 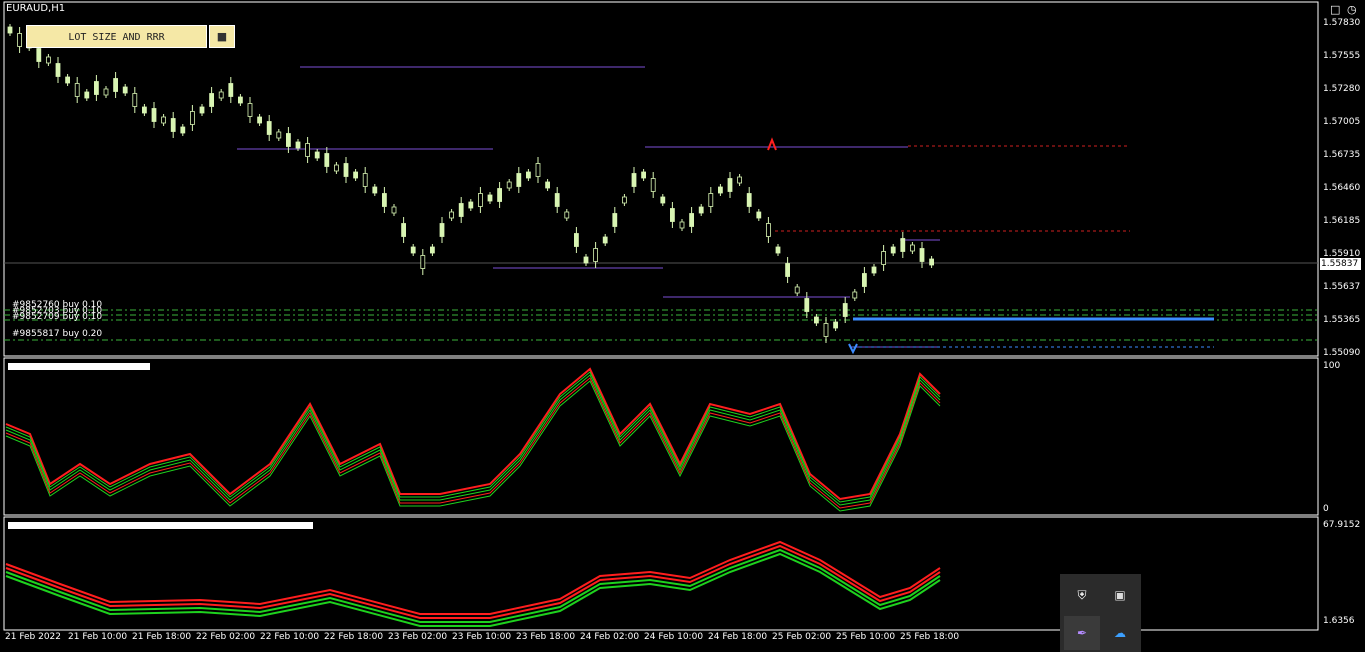 What do you see at coordinates (1082, 595) in the screenshot?
I see `shield-check-icon: ⛨` at bounding box center [1082, 595].